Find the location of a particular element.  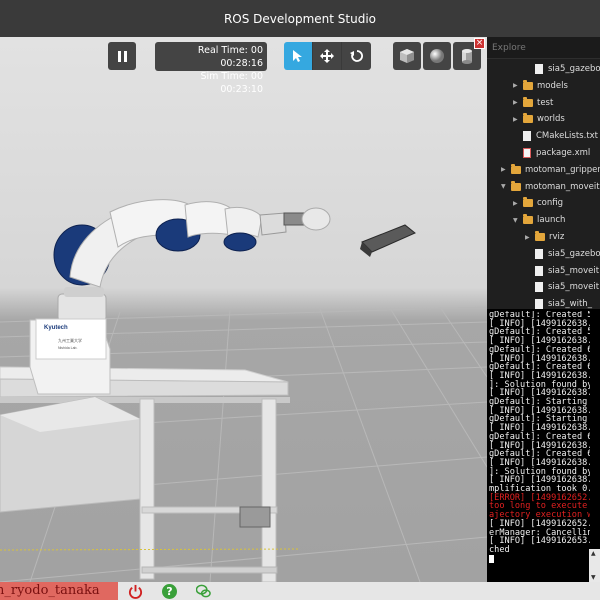

tree-item-label: models is located at coordinates (552, 85).